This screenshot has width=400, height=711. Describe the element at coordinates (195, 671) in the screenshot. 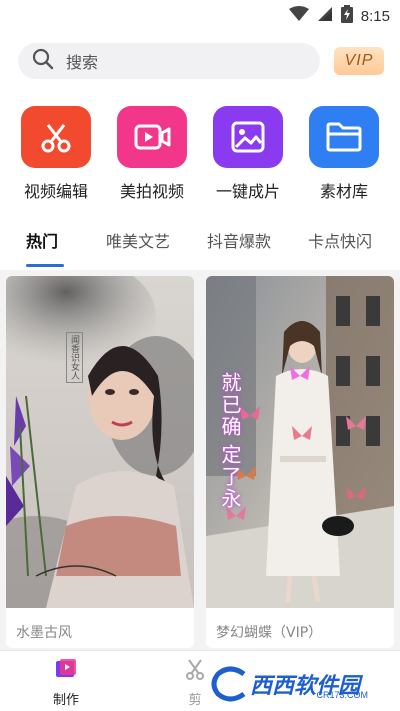

I see `scissors-nav-icon` at that location.